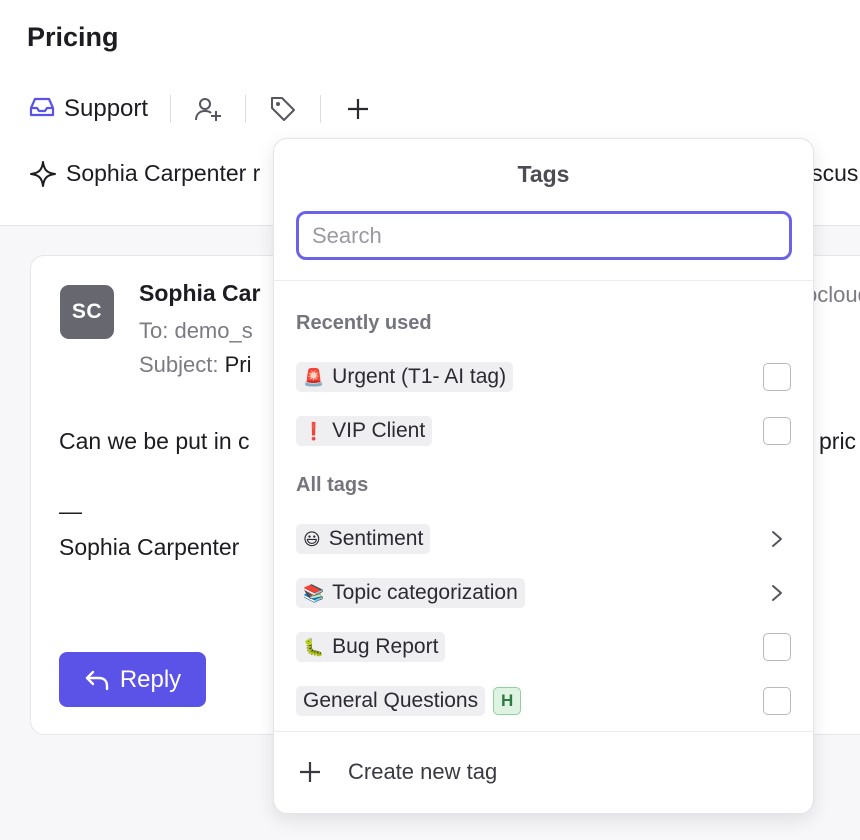  What do you see at coordinates (425, 592) in the screenshot?
I see `tag-label: Topic categorization` at bounding box center [425, 592].